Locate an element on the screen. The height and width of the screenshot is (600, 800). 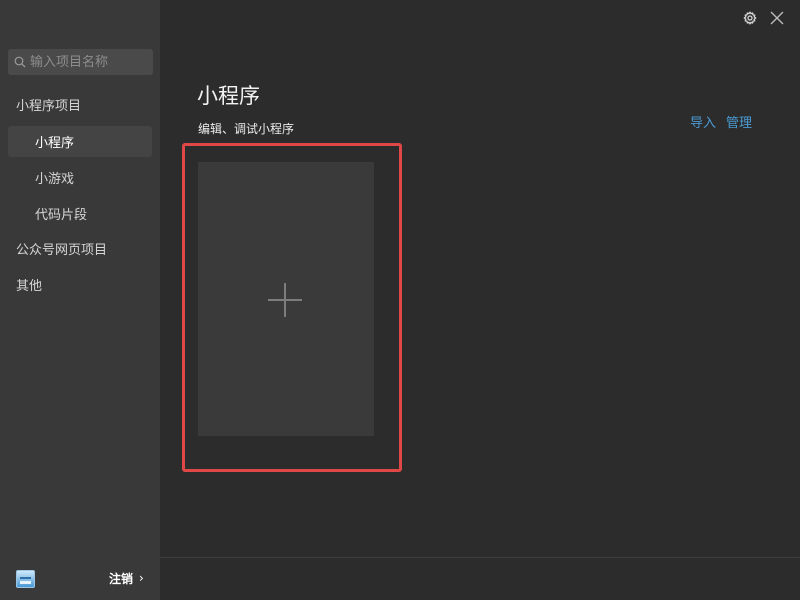
avatar-icon is located at coordinates (25, 579).